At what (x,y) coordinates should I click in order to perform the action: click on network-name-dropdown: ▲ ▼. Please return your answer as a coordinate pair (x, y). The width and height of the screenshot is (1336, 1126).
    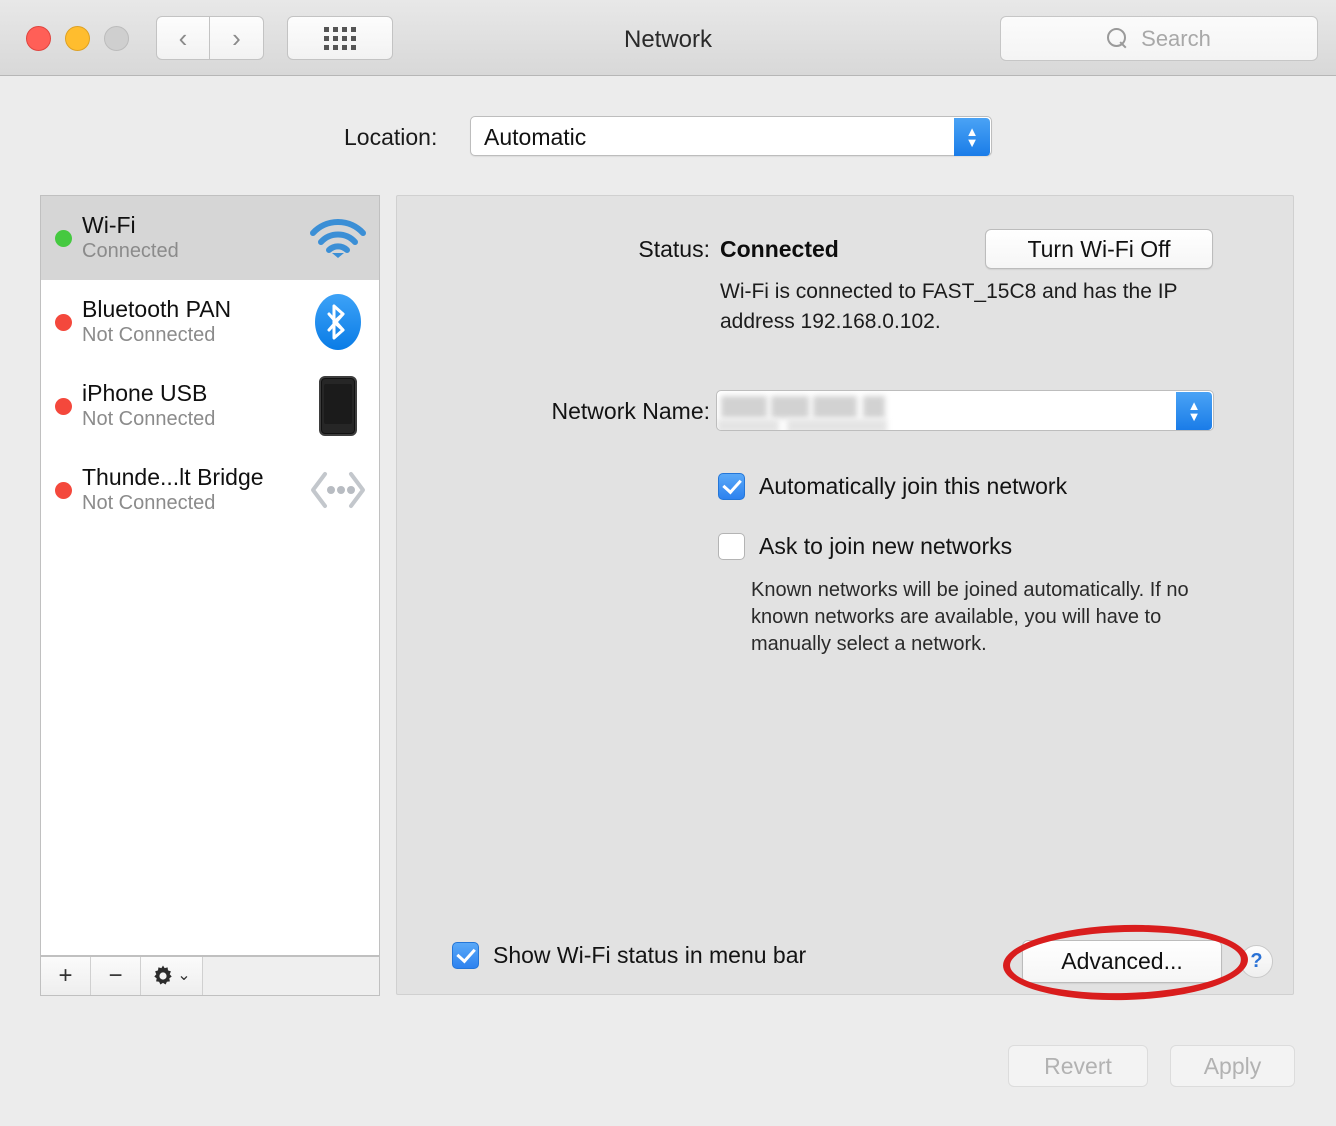
    Looking at the image, I should click on (965, 410).